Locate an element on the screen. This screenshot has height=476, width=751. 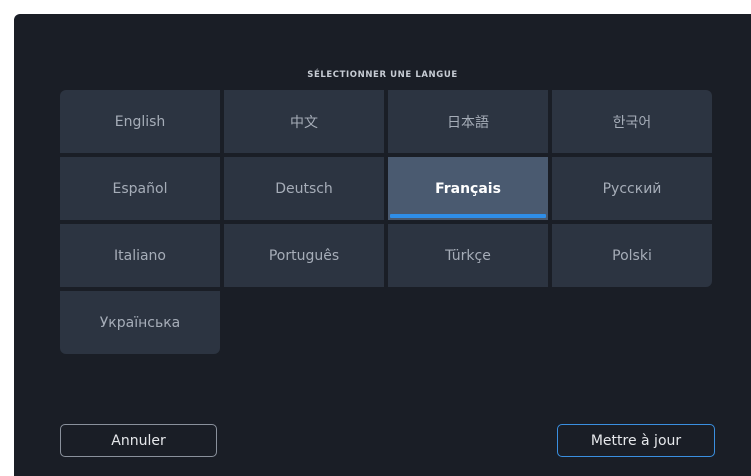
language-label: Türkçe is located at coordinates (468, 255).